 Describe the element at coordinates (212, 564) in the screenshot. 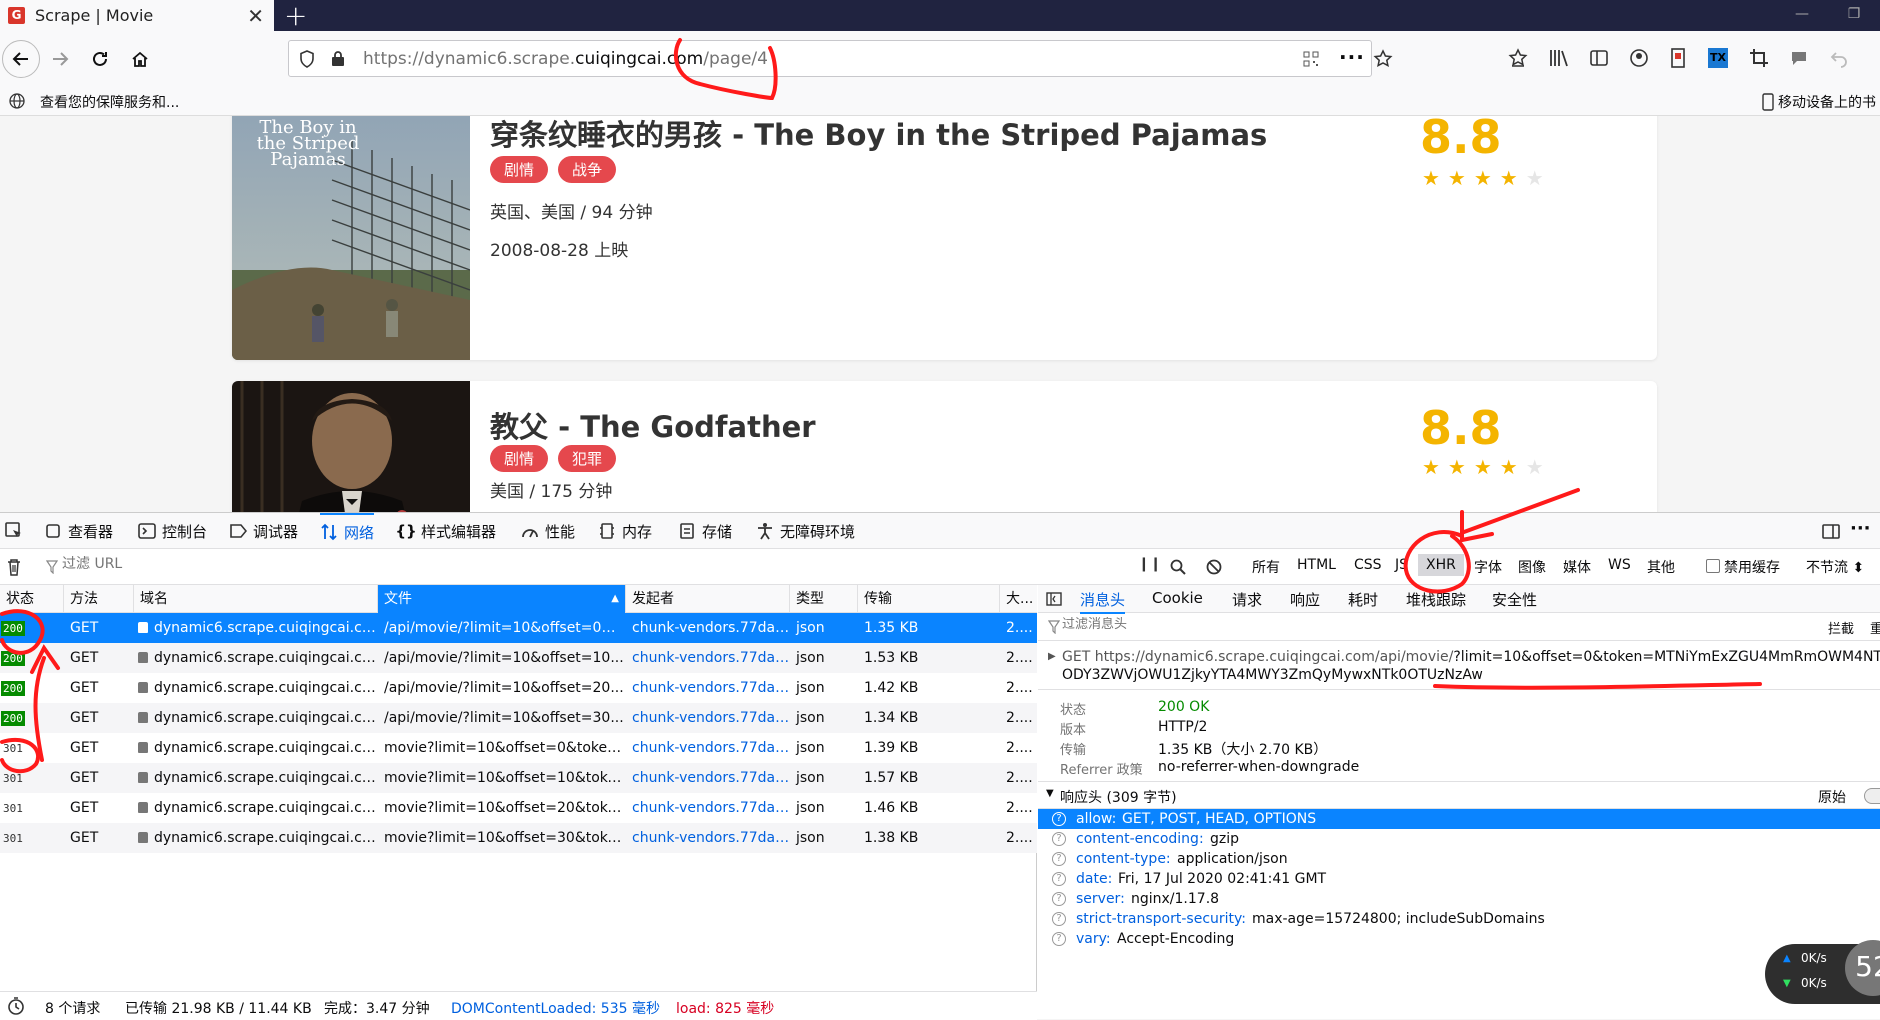

I see `filter-url-input` at that location.